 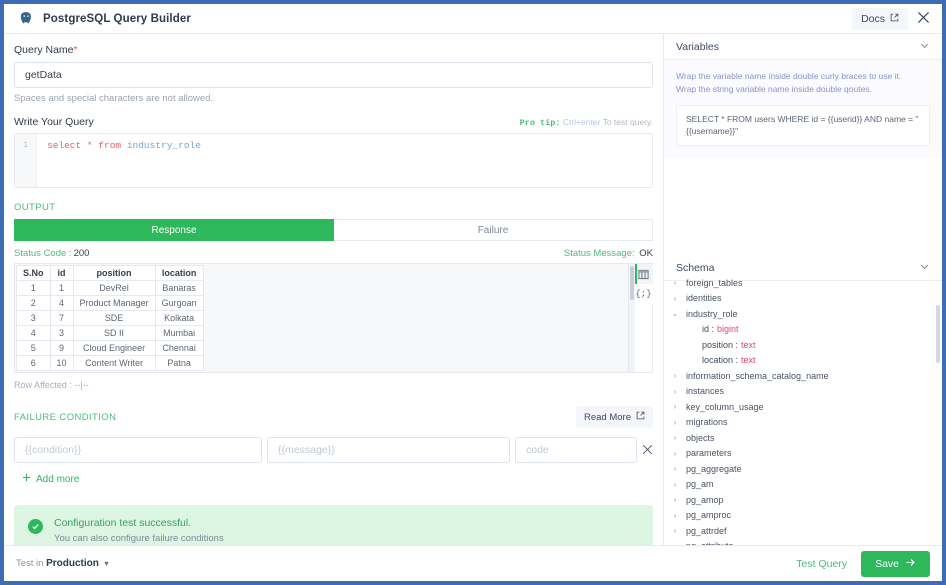 What do you see at coordinates (806, 376) in the screenshot?
I see `schema-table-item: › information_schema_catalog_name` at bounding box center [806, 376].